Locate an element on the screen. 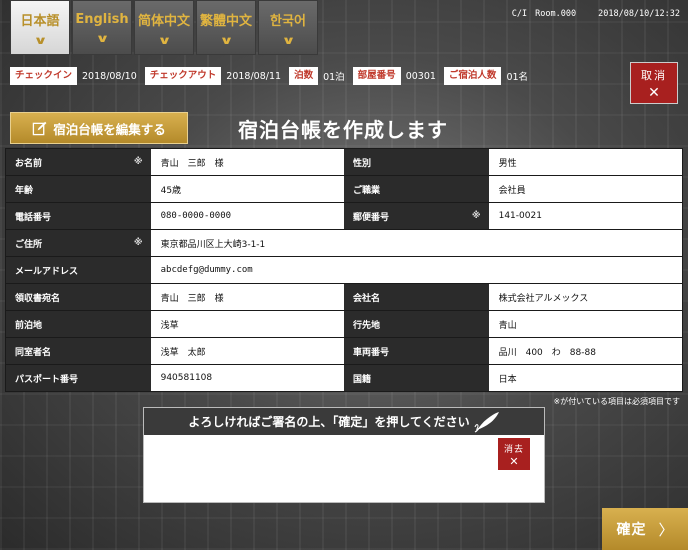 This screenshot has width=688, height=550. table-row: 年齢 45歳 ご職業 会社員 is located at coordinates (344, 189).